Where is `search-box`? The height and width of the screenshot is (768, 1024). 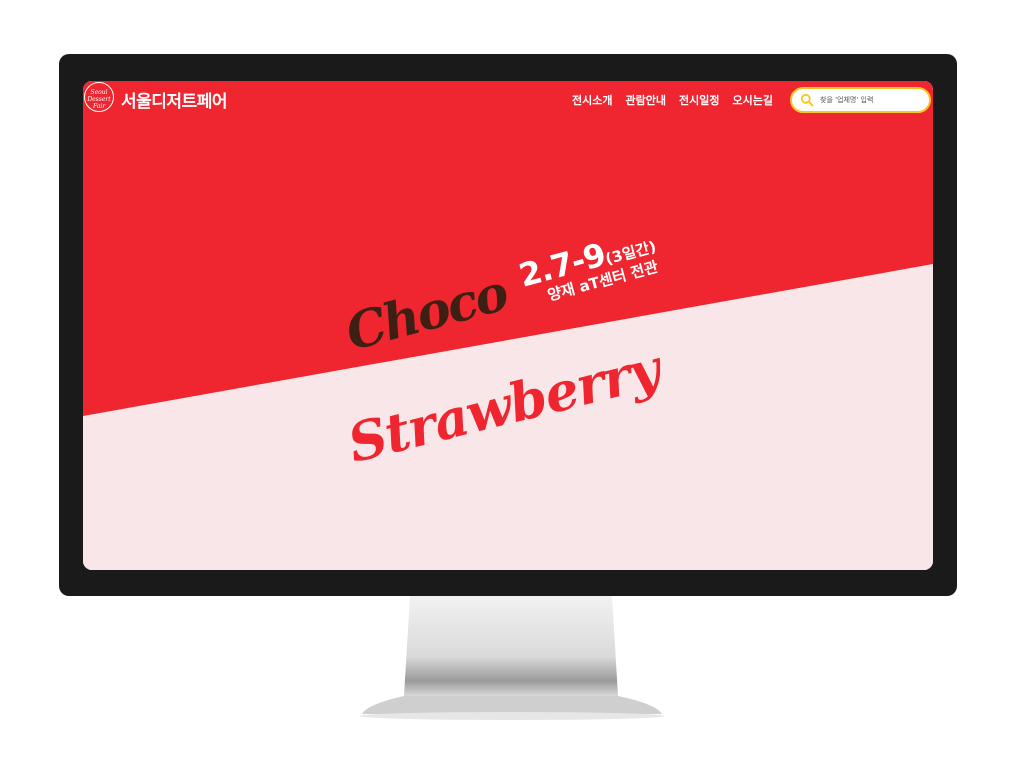
search-box is located at coordinates (860, 100).